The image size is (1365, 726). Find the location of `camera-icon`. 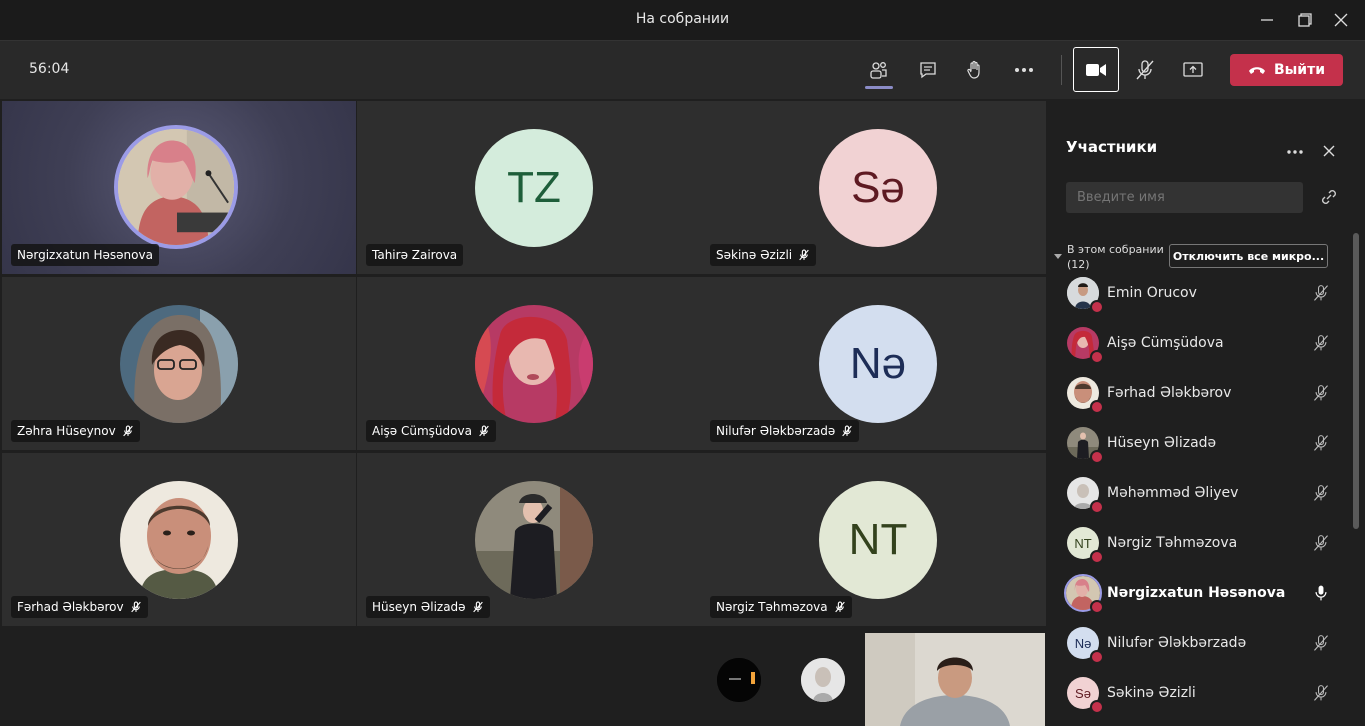

camera-icon is located at coordinates (1096, 69).